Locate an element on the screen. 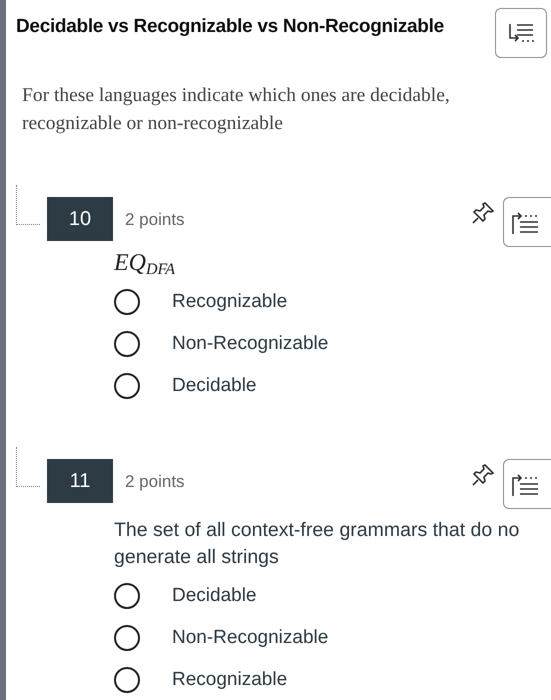 This screenshot has width=551, height=700. page-title: Decidable vs Recognizable vs Non-Recognizable is located at coordinates (230, 27).